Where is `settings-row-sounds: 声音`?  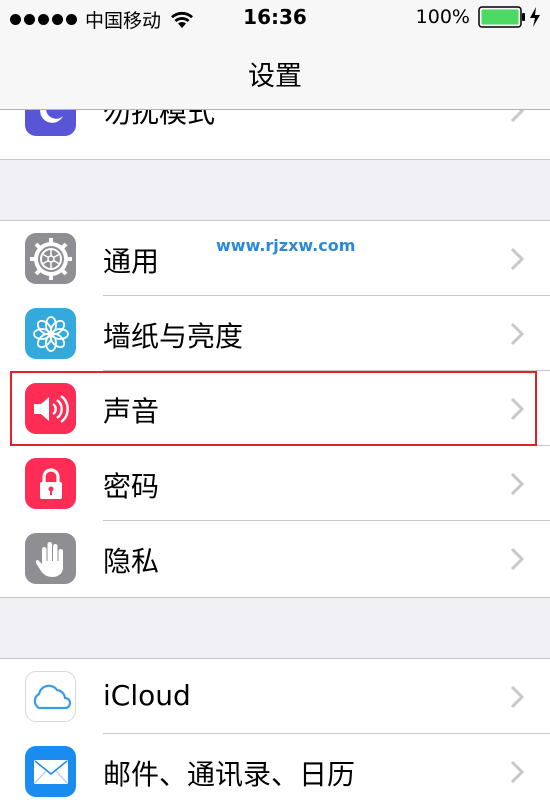 settings-row-sounds: 声音 is located at coordinates (275, 408).